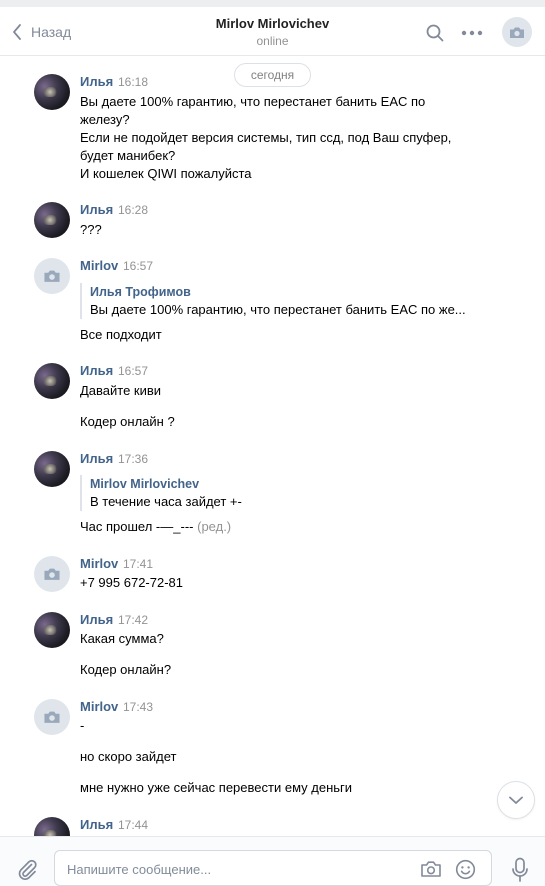 This screenshot has width=545, height=886. Describe the element at coordinates (272, 3) in the screenshot. I see `top-strip` at that location.